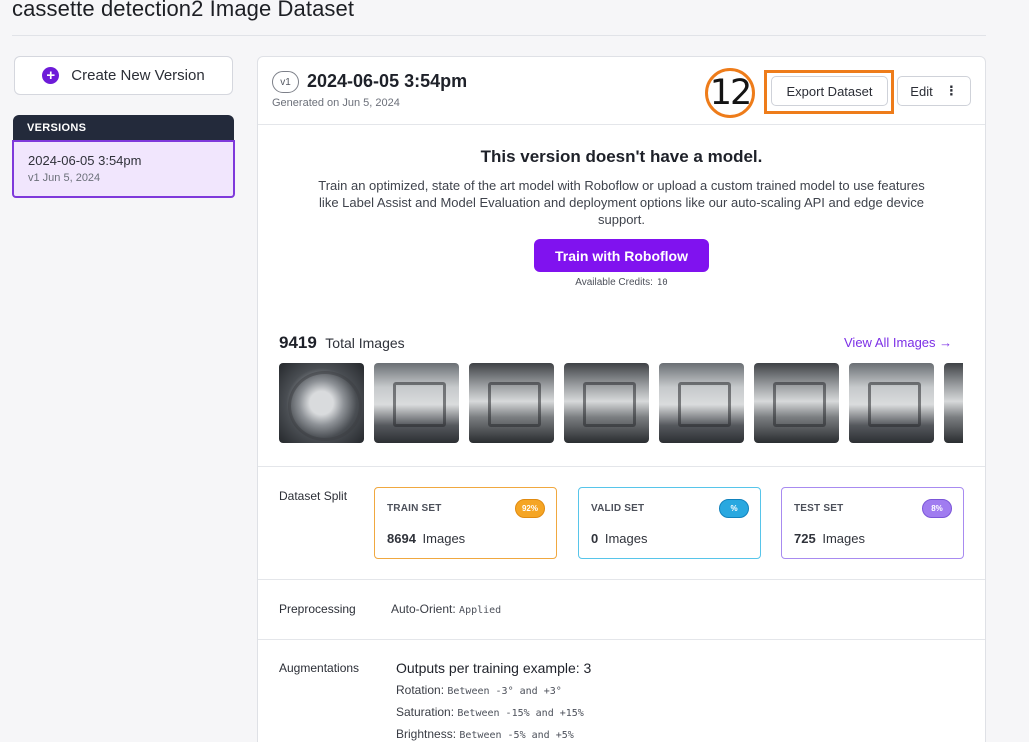  Describe the element at coordinates (621, 156) in the screenshot. I see `no-model-heading: This version doesn't have a model.` at that location.